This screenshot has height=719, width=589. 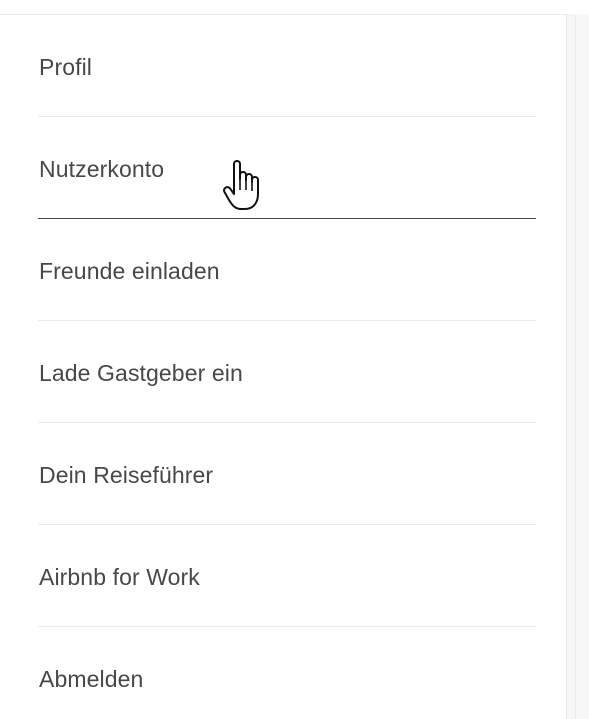 What do you see at coordinates (287, 270) in the screenshot?
I see `menu-item-freunde-einladen: Freunde einladen` at bounding box center [287, 270].